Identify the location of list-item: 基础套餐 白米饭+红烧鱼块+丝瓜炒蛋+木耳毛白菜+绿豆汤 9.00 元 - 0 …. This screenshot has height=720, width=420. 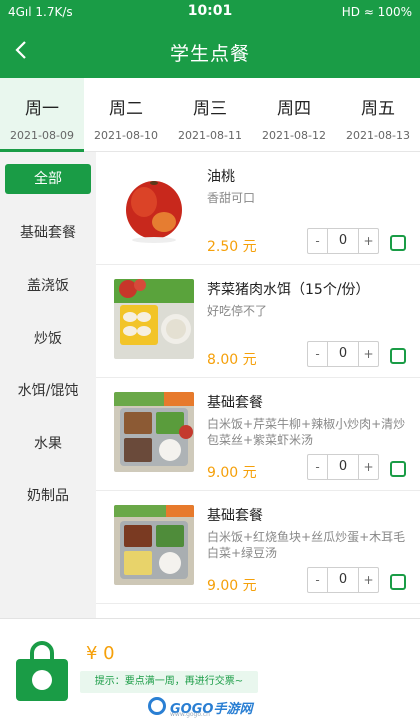
(258, 547).